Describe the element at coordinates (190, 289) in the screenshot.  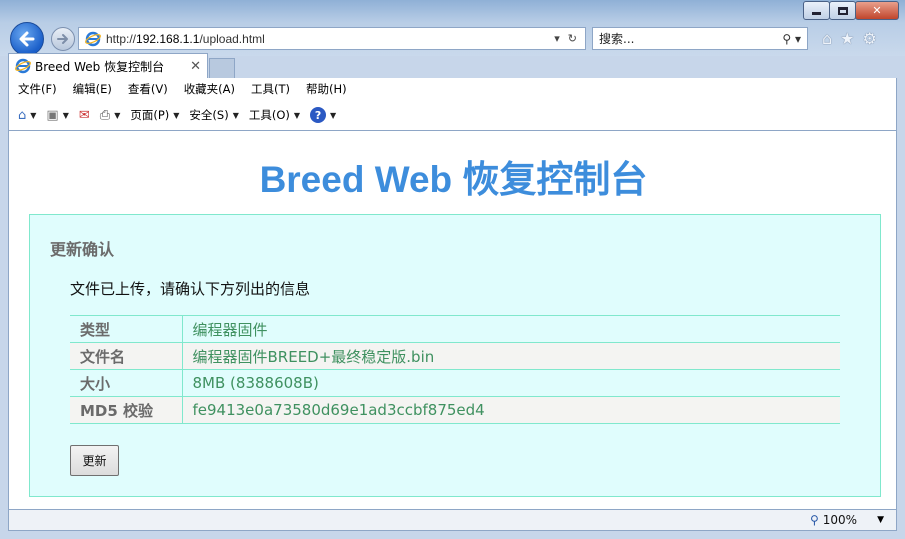
I see `upload-message: 文件已上传，请确认下方列出的信息` at that location.